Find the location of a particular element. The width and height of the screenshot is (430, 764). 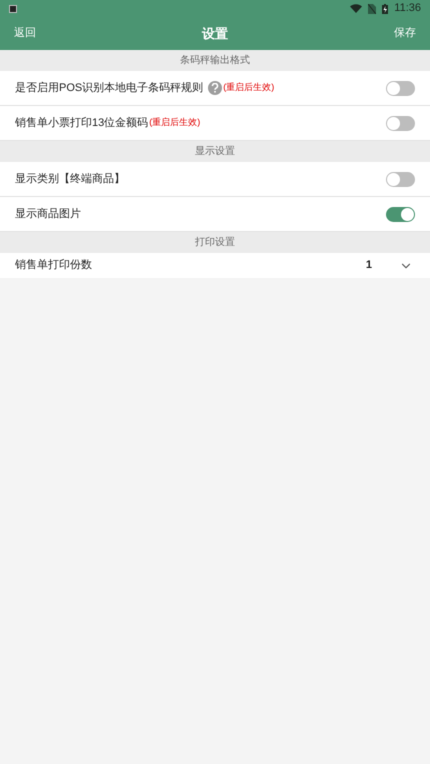

back-button: 返回 is located at coordinates (25, 33).